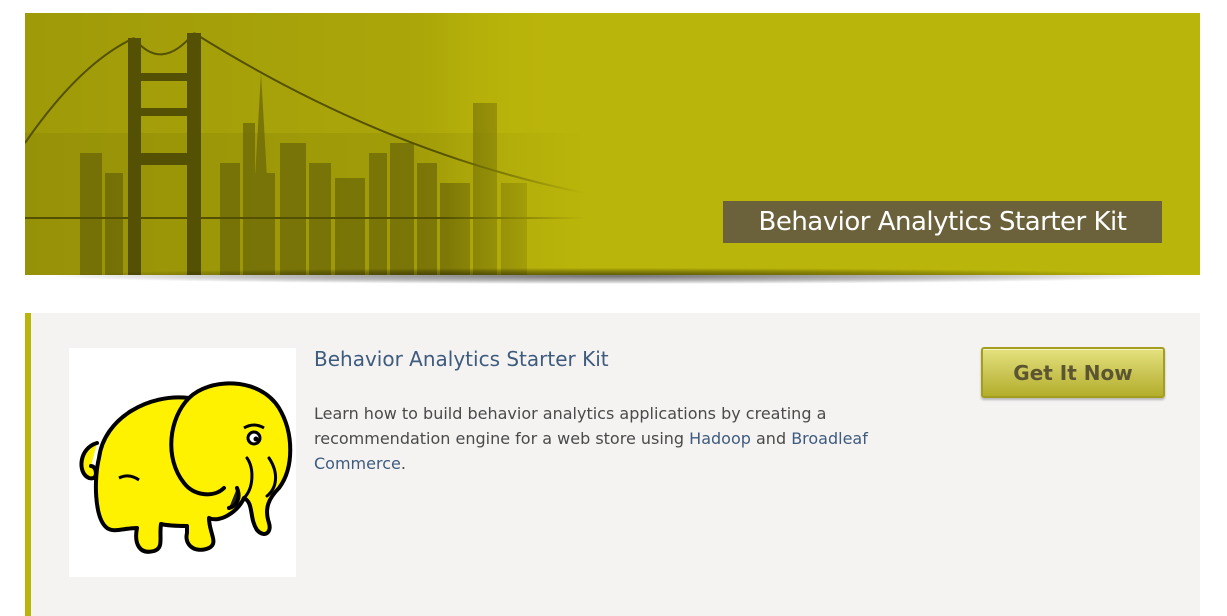 This screenshot has width=1227, height=616. Describe the element at coordinates (461, 359) in the screenshot. I see `card-title: Behavior Analytics Starter Kit` at that location.